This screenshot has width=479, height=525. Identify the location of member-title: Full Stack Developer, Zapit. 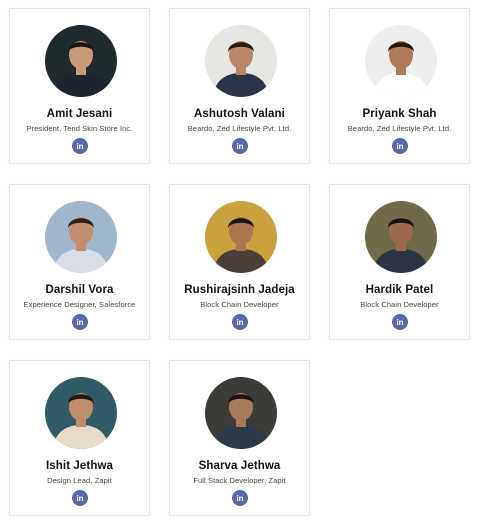
(239, 480).